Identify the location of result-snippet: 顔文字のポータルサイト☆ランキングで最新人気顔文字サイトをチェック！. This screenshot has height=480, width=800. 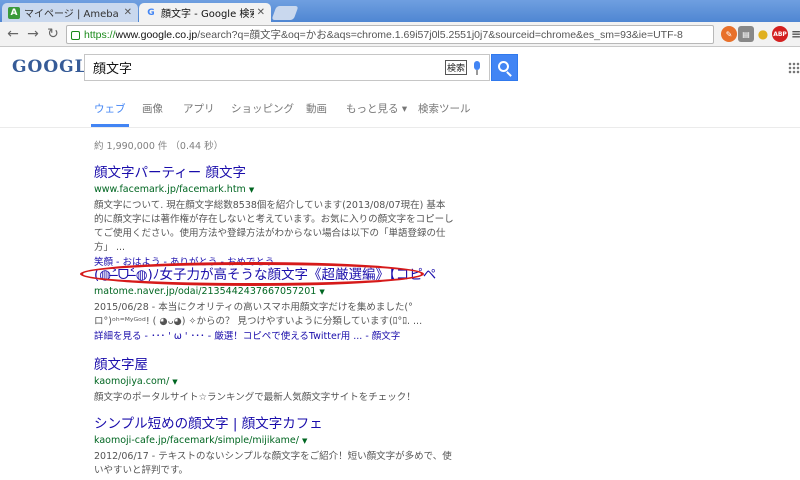
(255, 397).